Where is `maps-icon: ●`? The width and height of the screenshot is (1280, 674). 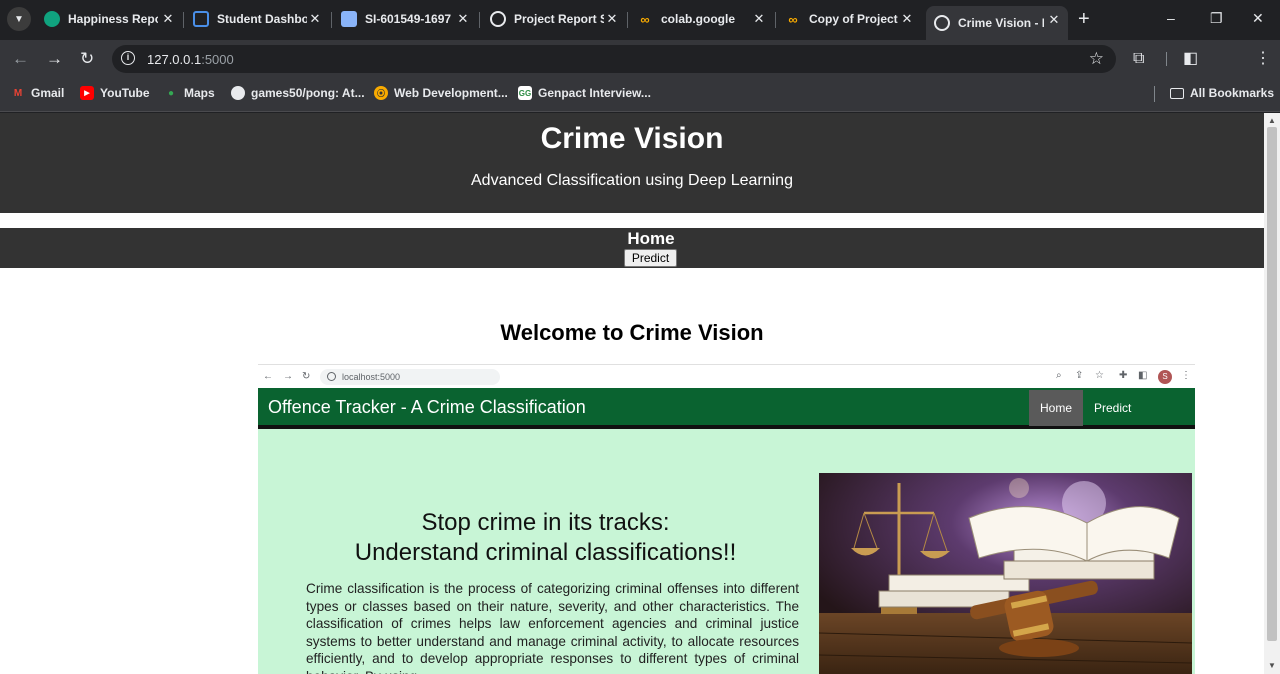 maps-icon: ● is located at coordinates (171, 93).